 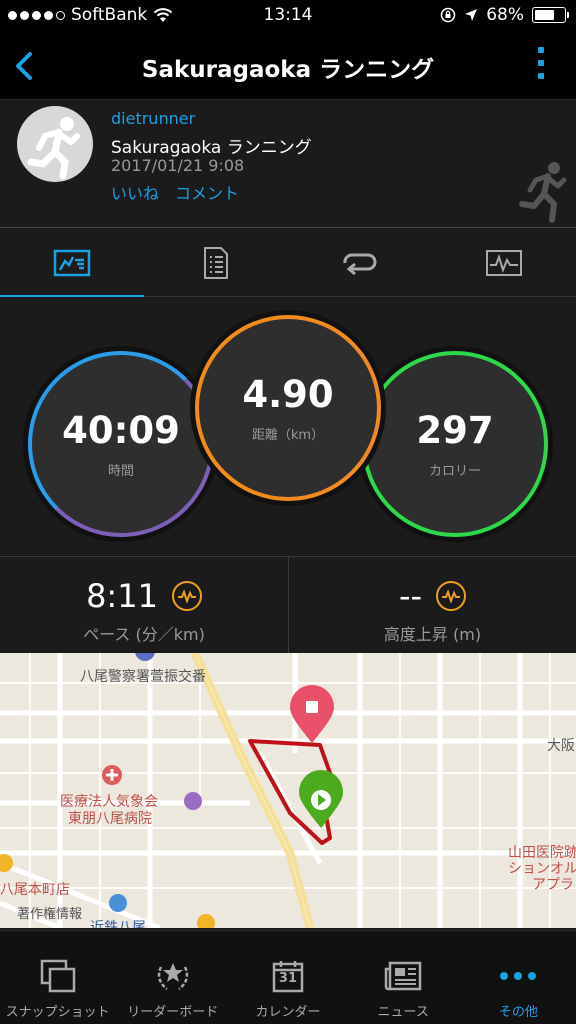 What do you see at coordinates (543, 192) in the screenshot?
I see `running-activity-icon` at bounding box center [543, 192].